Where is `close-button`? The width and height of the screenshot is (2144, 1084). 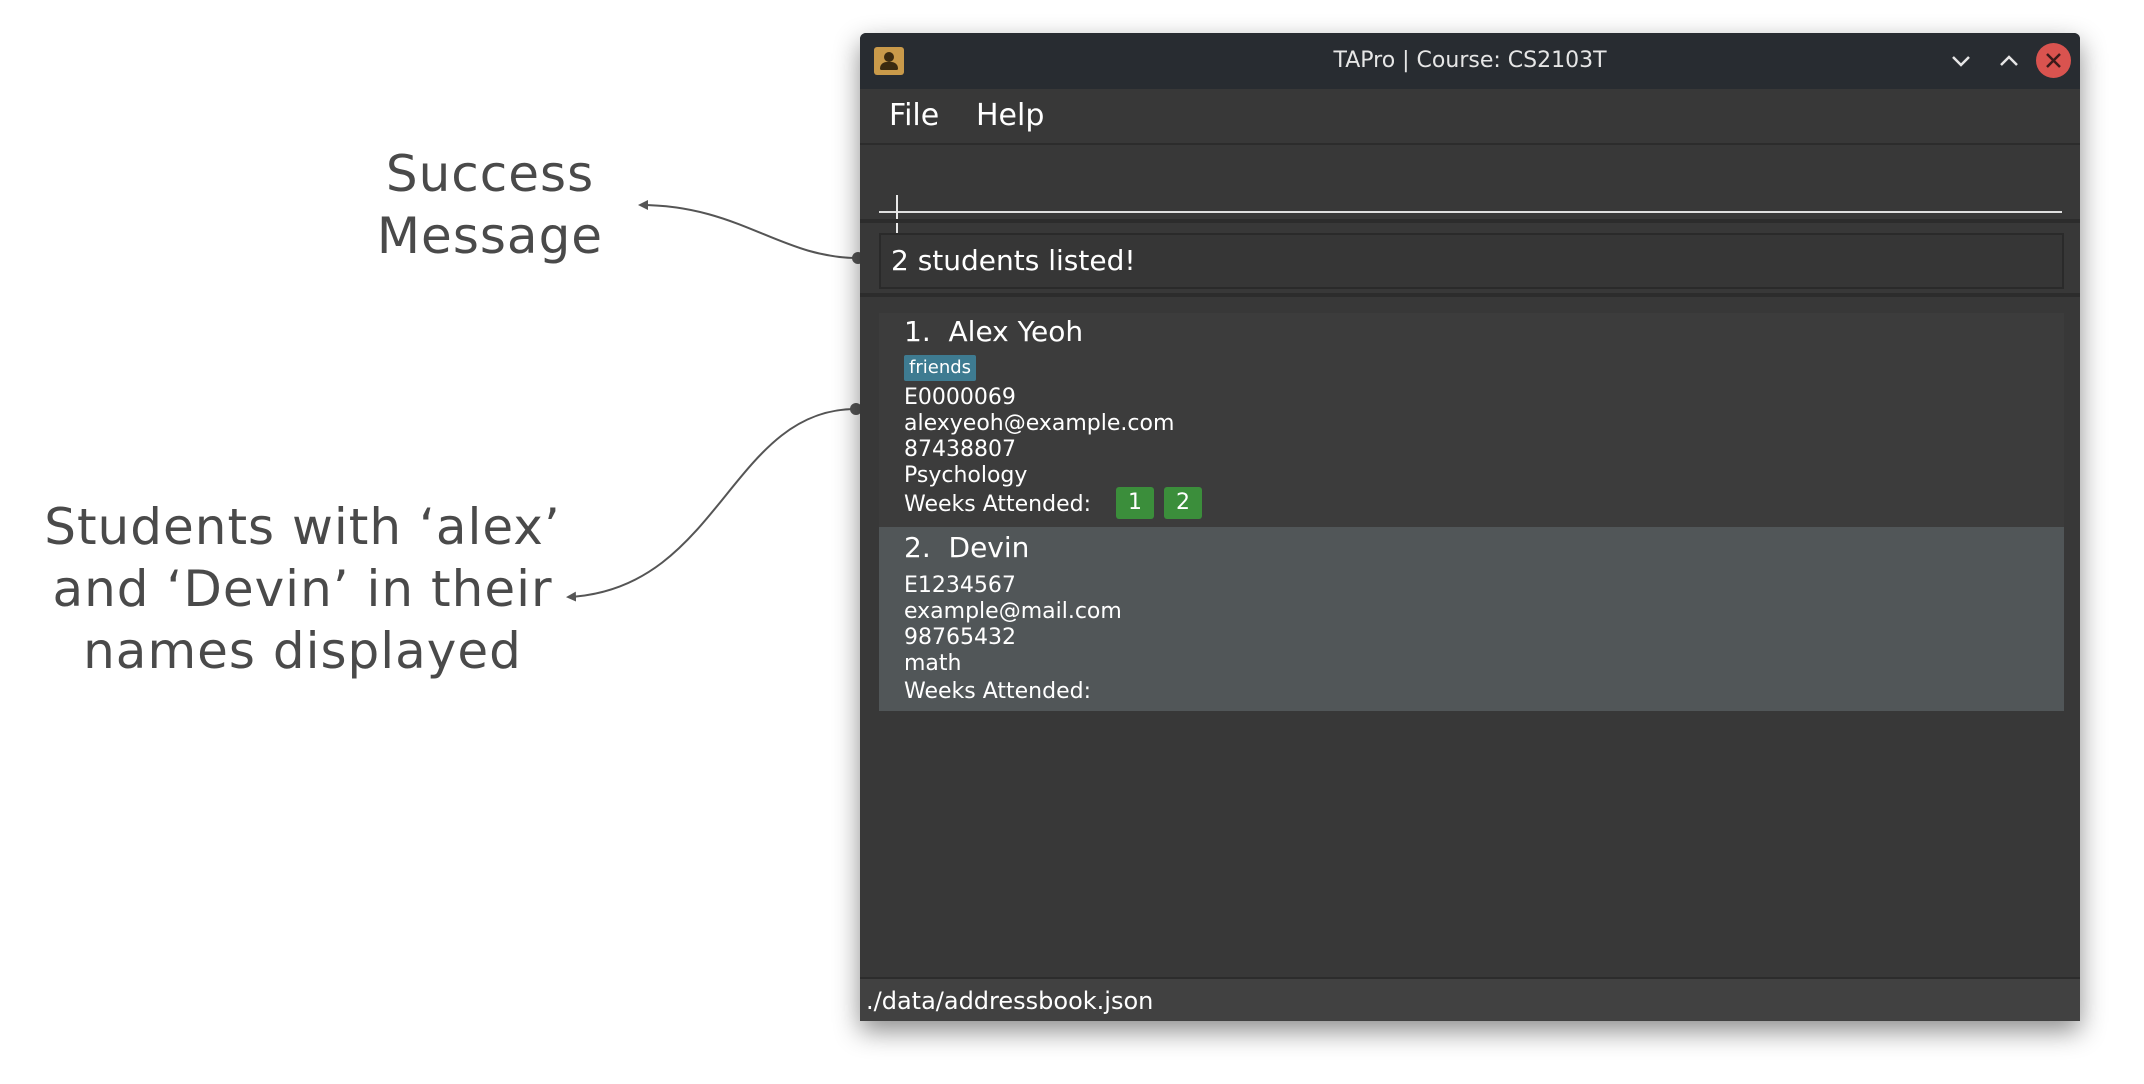 close-button is located at coordinates (2053, 60).